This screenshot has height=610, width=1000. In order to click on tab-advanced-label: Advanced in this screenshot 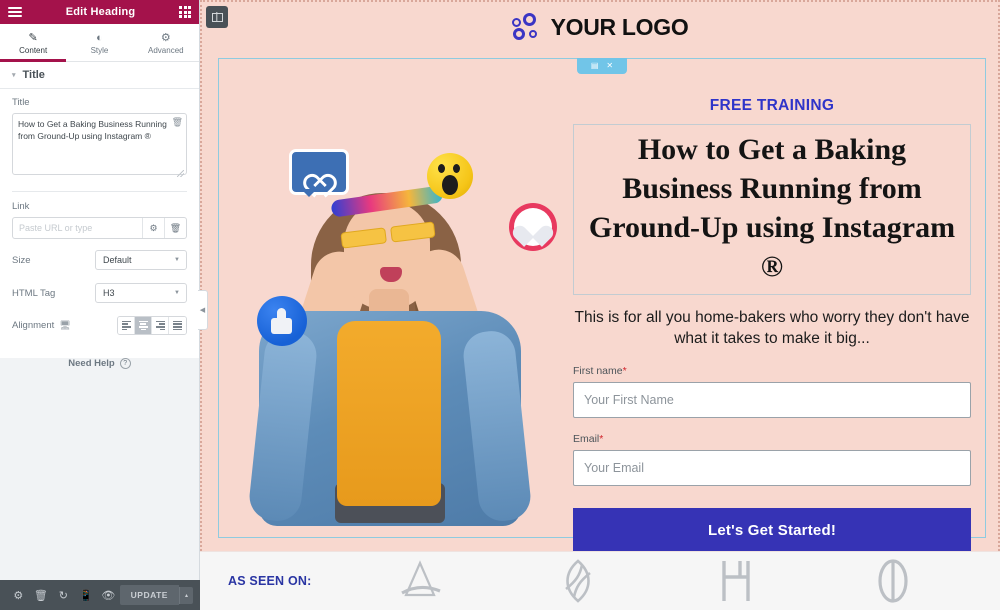, I will do `click(166, 50)`.